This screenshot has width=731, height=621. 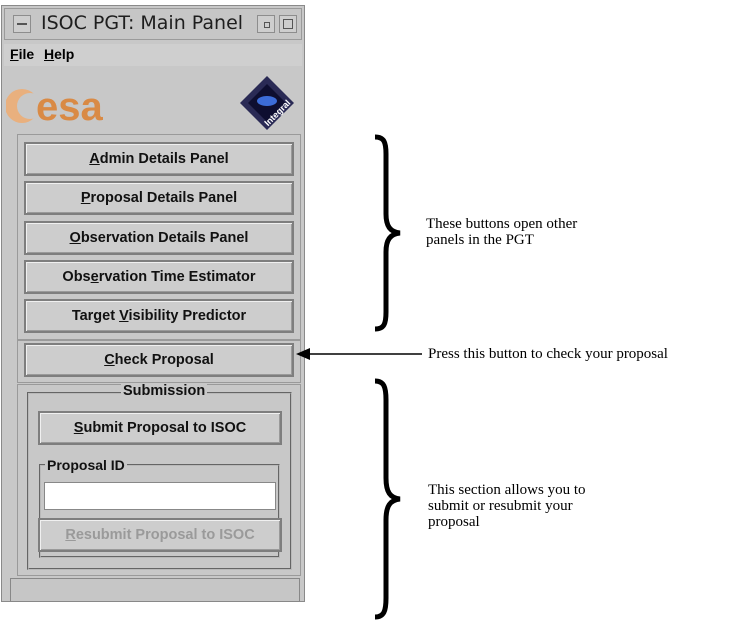 What do you see at coordinates (387, 499) in the screenshot?
I see `brace-submission` at bounding box center [387, 499].